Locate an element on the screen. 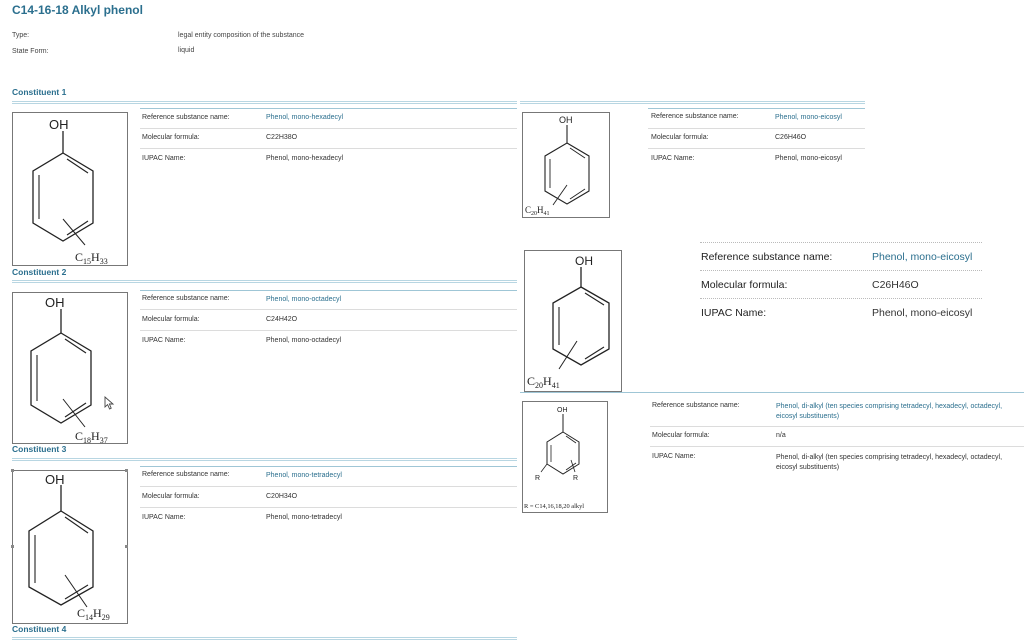  molecular-formula-value: C22H38O is located at coordinates (282, 137).